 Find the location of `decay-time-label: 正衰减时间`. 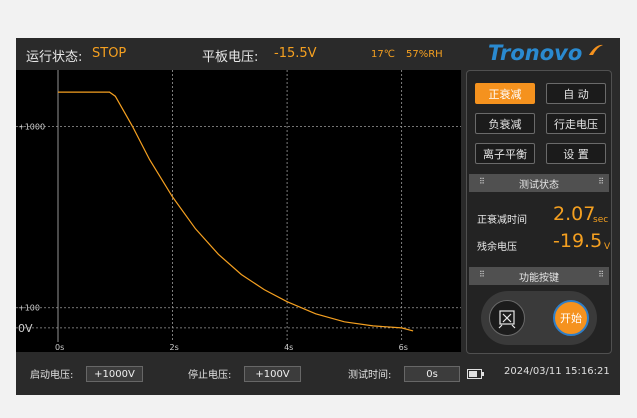

decay-time-label: 正衰减时间 is located at coordinates (502, 220).